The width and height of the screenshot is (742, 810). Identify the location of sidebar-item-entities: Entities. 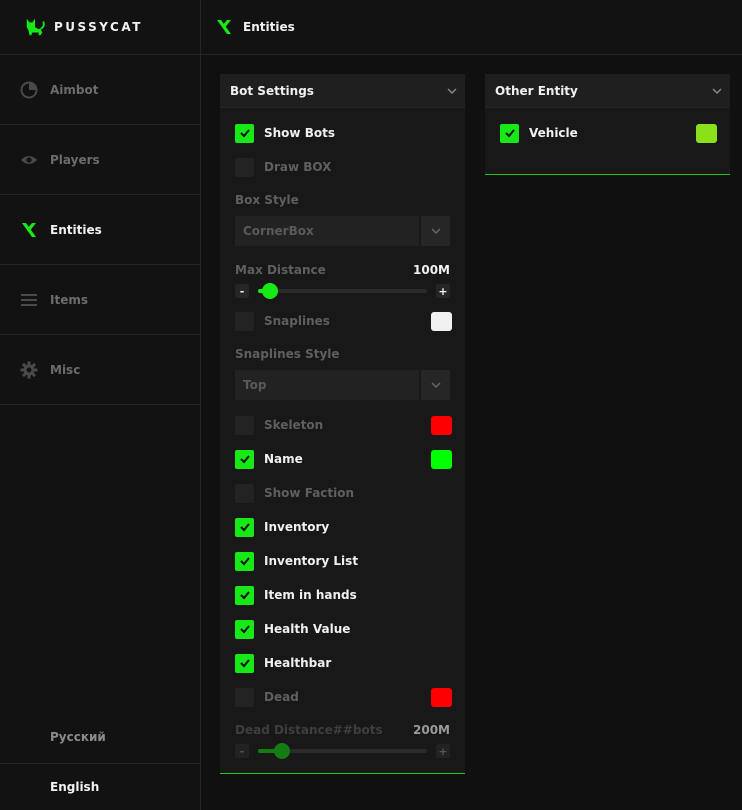
(100, 230).